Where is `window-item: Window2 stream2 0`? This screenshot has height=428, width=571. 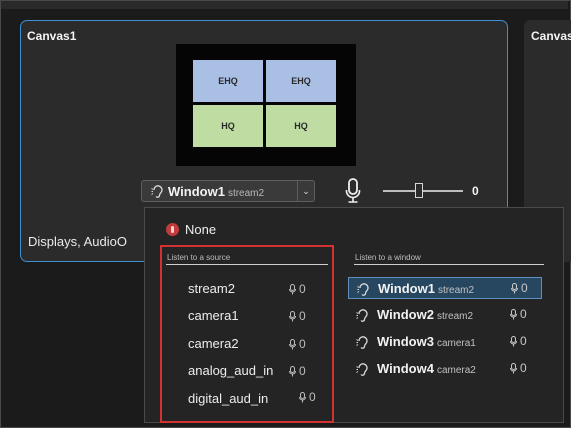
window-item: Window2 stream2 0 is located at coordinates (445, 315).